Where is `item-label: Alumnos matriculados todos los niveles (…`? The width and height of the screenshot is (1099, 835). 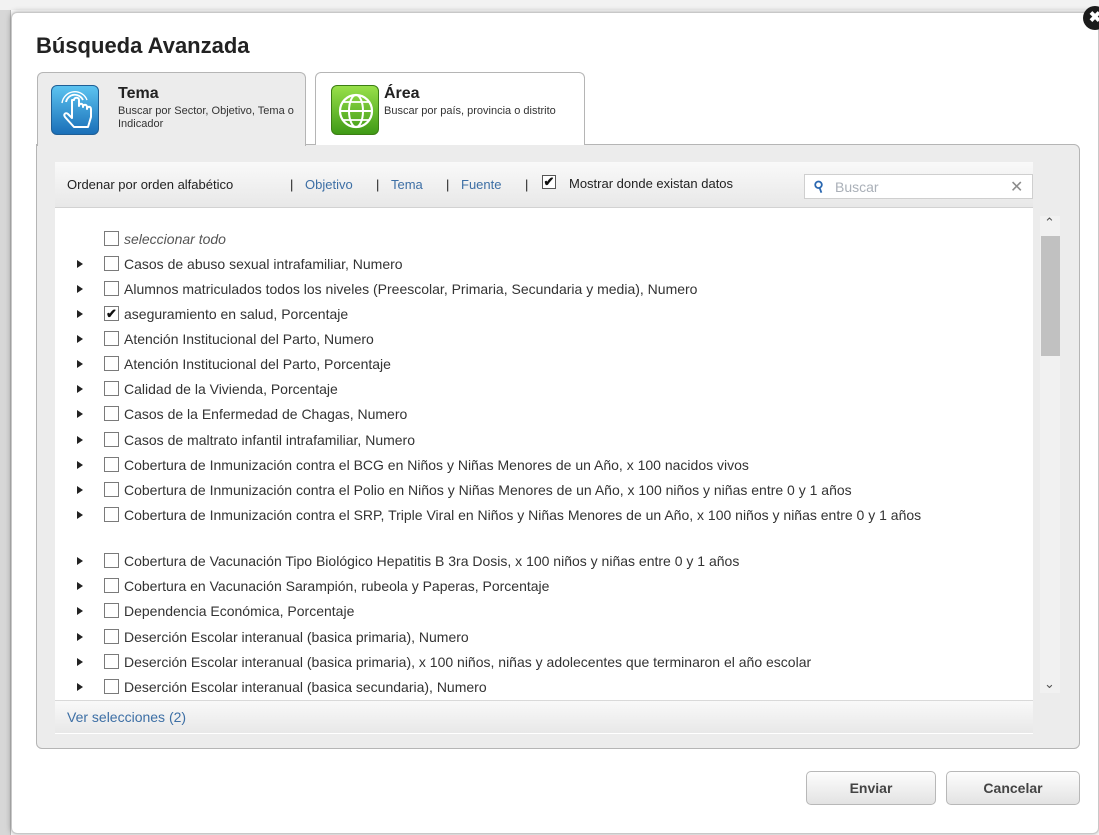 item-label: Alumnos matriculados todos los niveles (… is located at coordinates (411, 289).